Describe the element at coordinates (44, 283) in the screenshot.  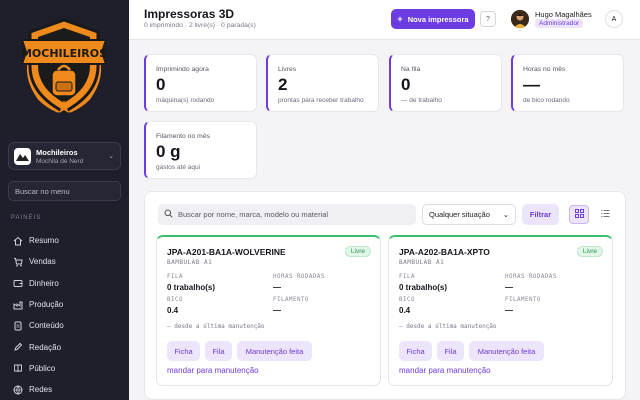
I see `sidebar-item-label: Dinheiro` at that location.